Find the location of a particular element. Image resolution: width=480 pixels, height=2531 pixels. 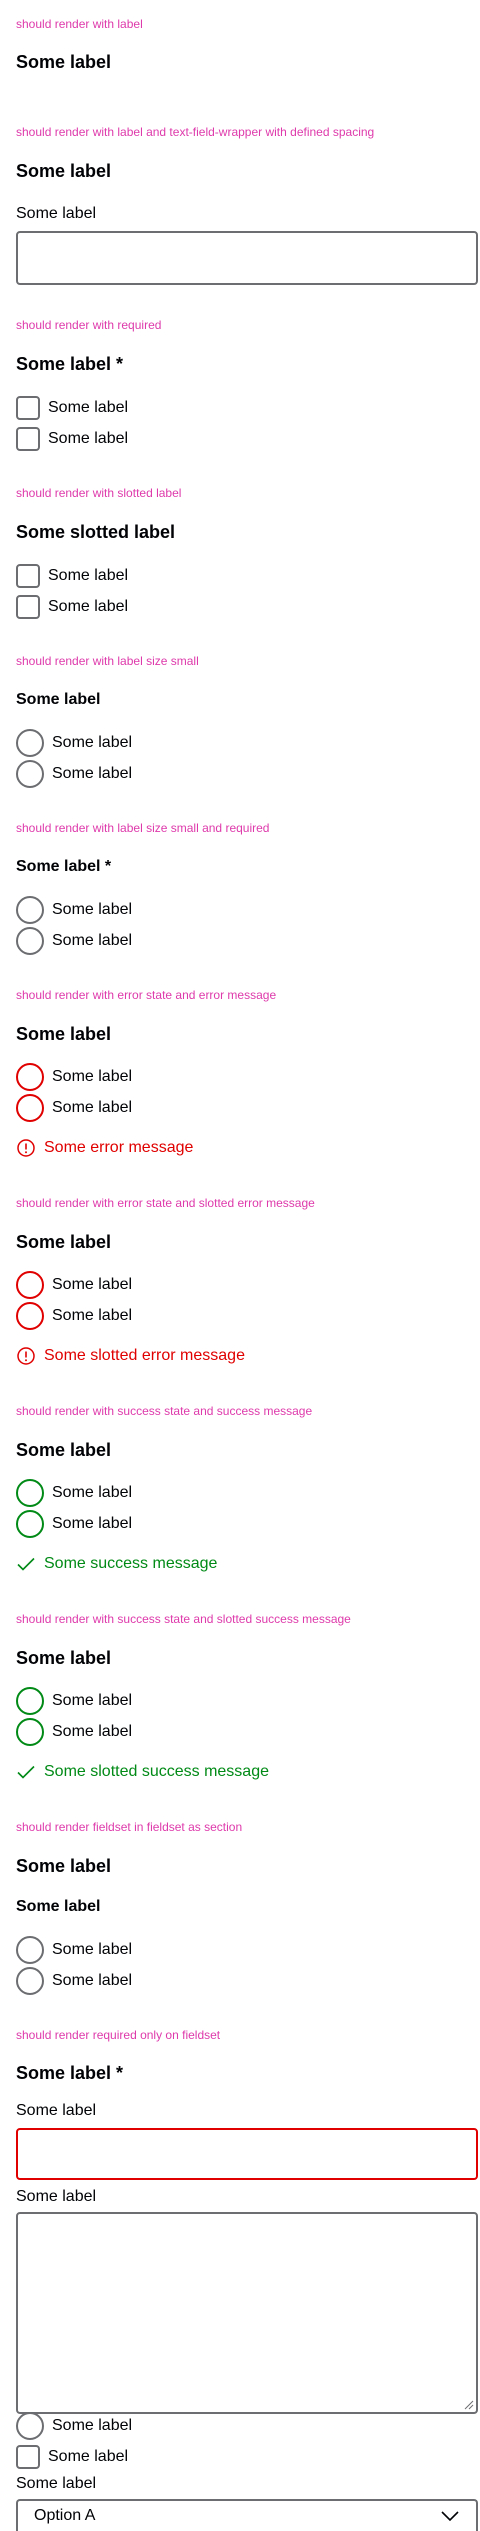

success-message: Some success message is located at coordinates (116, 1564).